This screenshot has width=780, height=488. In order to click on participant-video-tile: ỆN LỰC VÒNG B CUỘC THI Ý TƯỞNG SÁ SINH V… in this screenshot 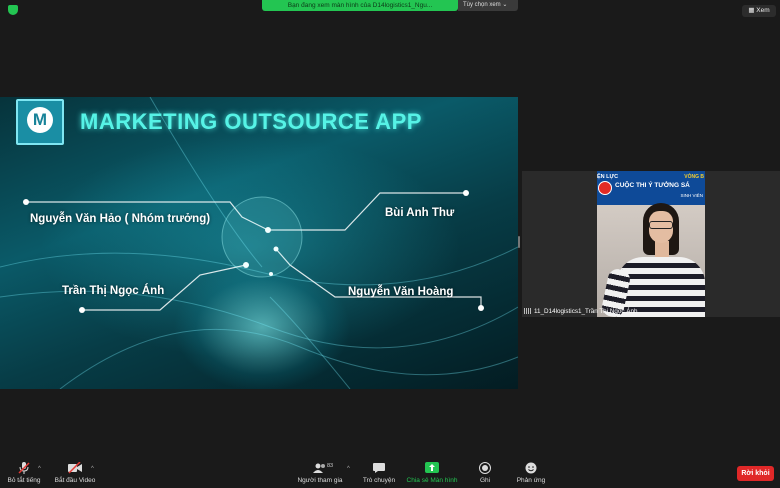, I will do `click(651, 244)`.